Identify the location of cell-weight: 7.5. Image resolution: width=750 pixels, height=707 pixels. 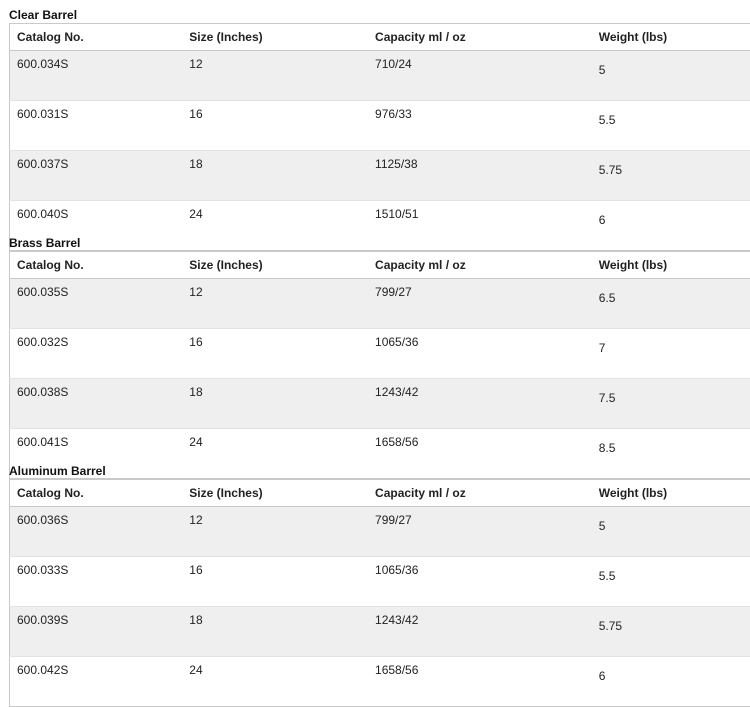
(671, 404).